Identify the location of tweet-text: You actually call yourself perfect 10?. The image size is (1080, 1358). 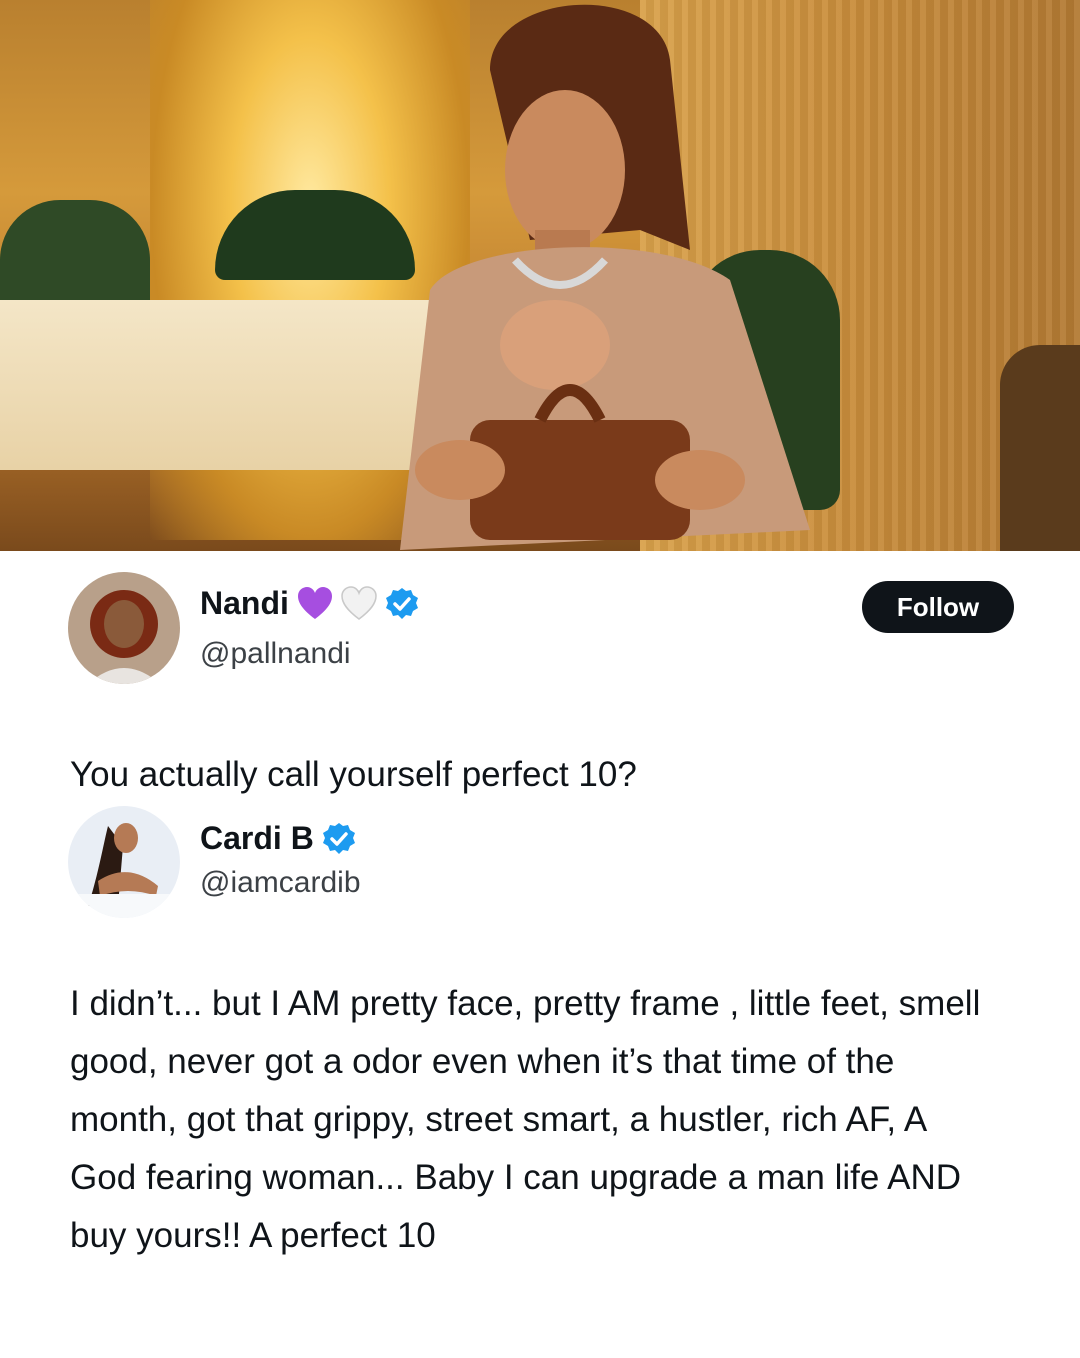
(353, 774).